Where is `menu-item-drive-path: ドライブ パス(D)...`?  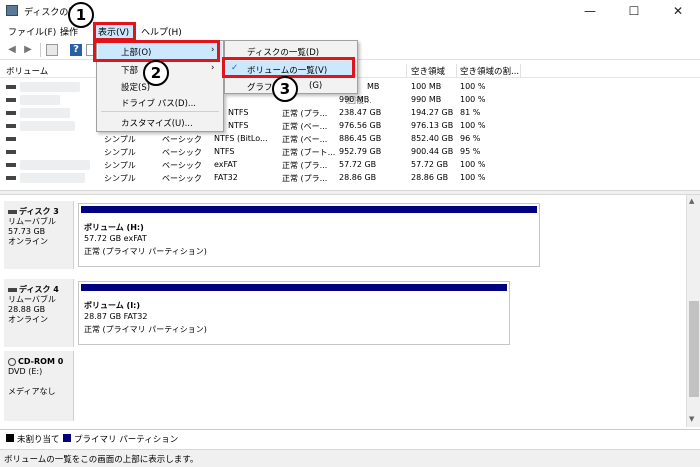
menu-item-drive-path: ドライブ パス(D)... is located at coordinates (158, 103).